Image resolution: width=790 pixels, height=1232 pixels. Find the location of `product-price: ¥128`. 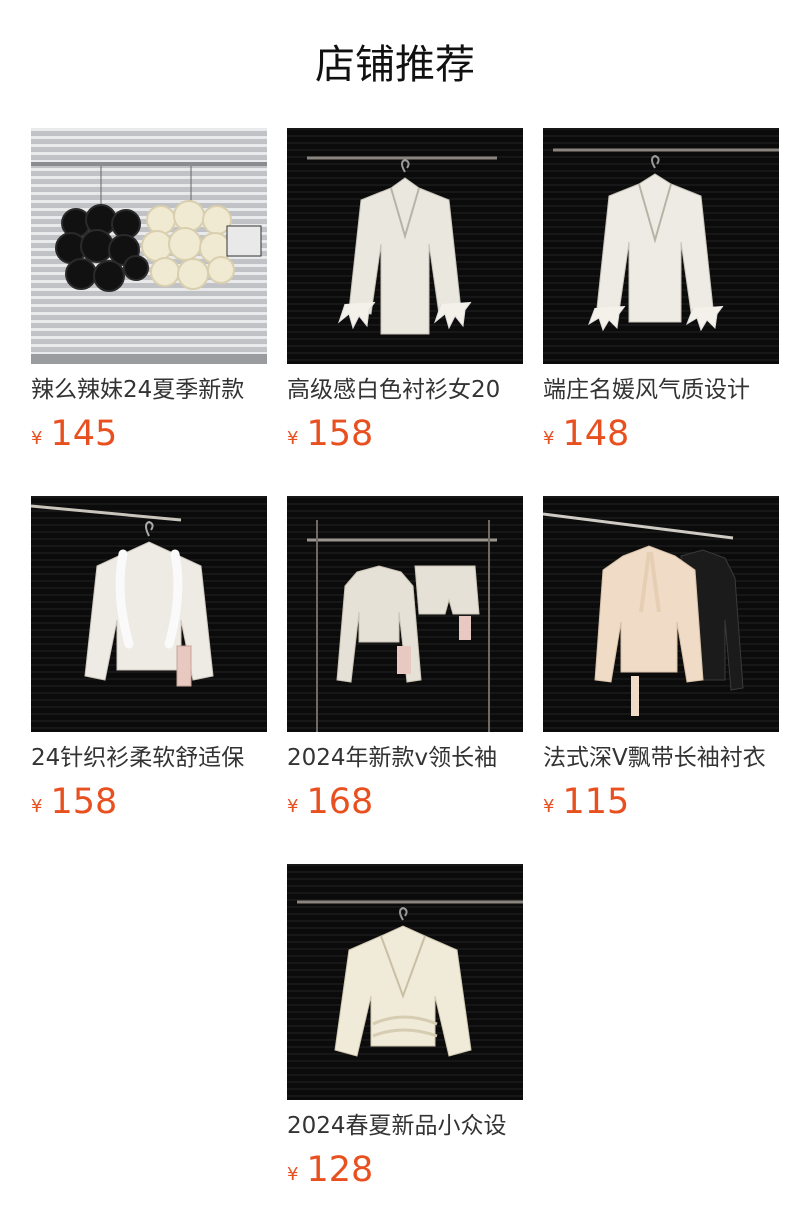

product-price: ¥128 is located at coordinates (330, 1170).